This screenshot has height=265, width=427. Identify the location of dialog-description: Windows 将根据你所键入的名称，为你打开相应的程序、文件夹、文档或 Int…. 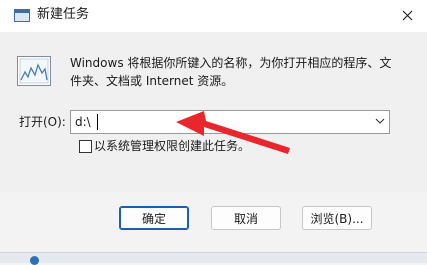
(231, 72).